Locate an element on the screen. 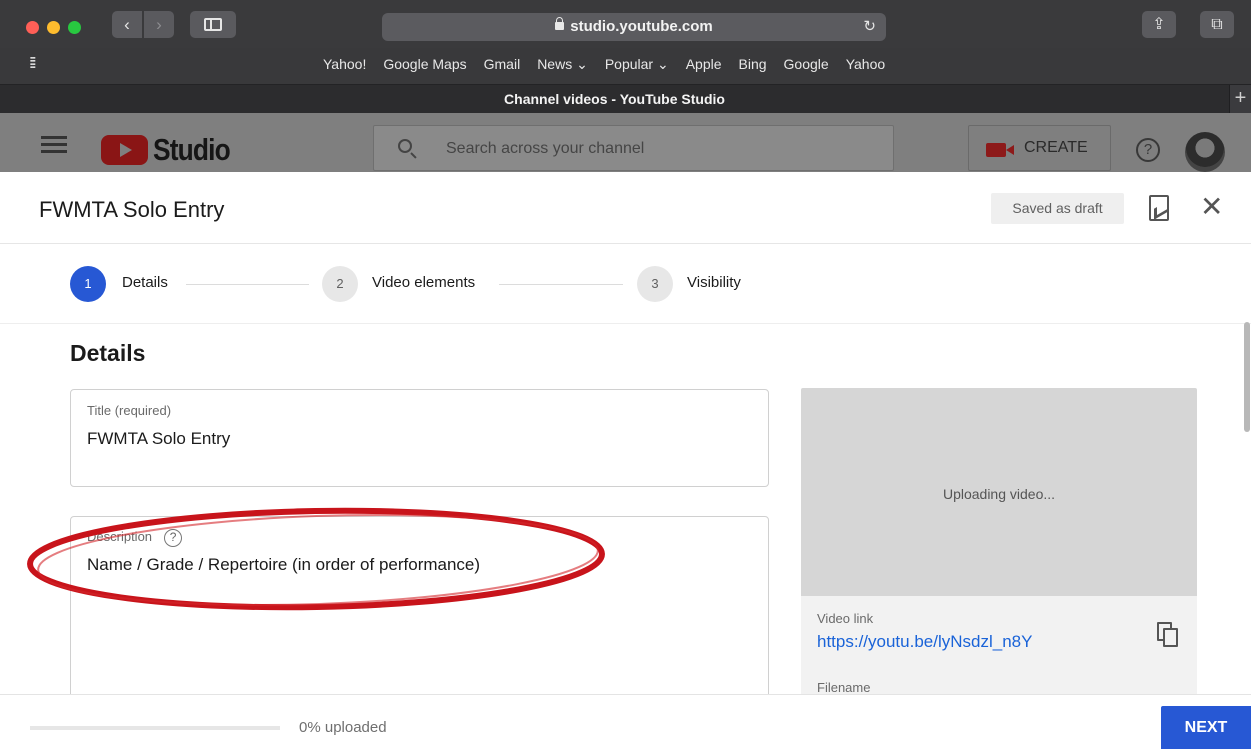 This screenshot has height=749, width=1251. back-button: ‹ is located at coordinates (127, 24).